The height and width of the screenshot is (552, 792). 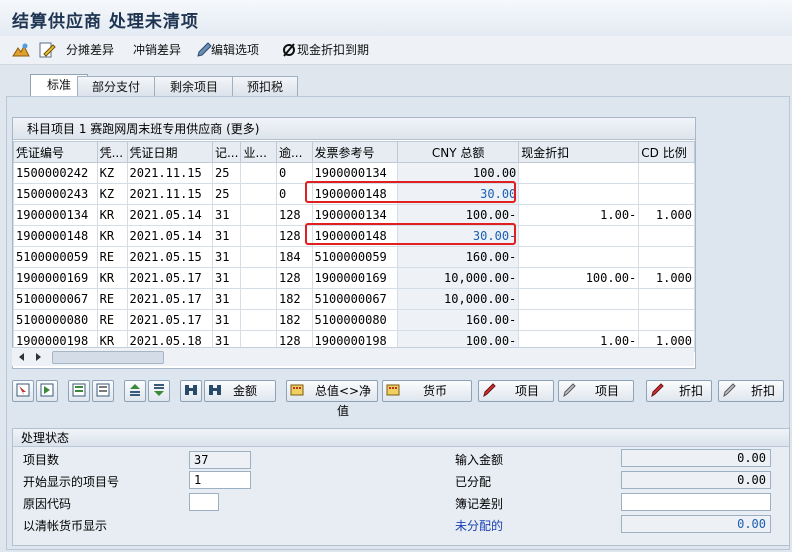 What do you see at coordinates (579, 278) in the screenshot?
I see `cell-cash-discount: 100.00-` at bounding box center [579, 278].